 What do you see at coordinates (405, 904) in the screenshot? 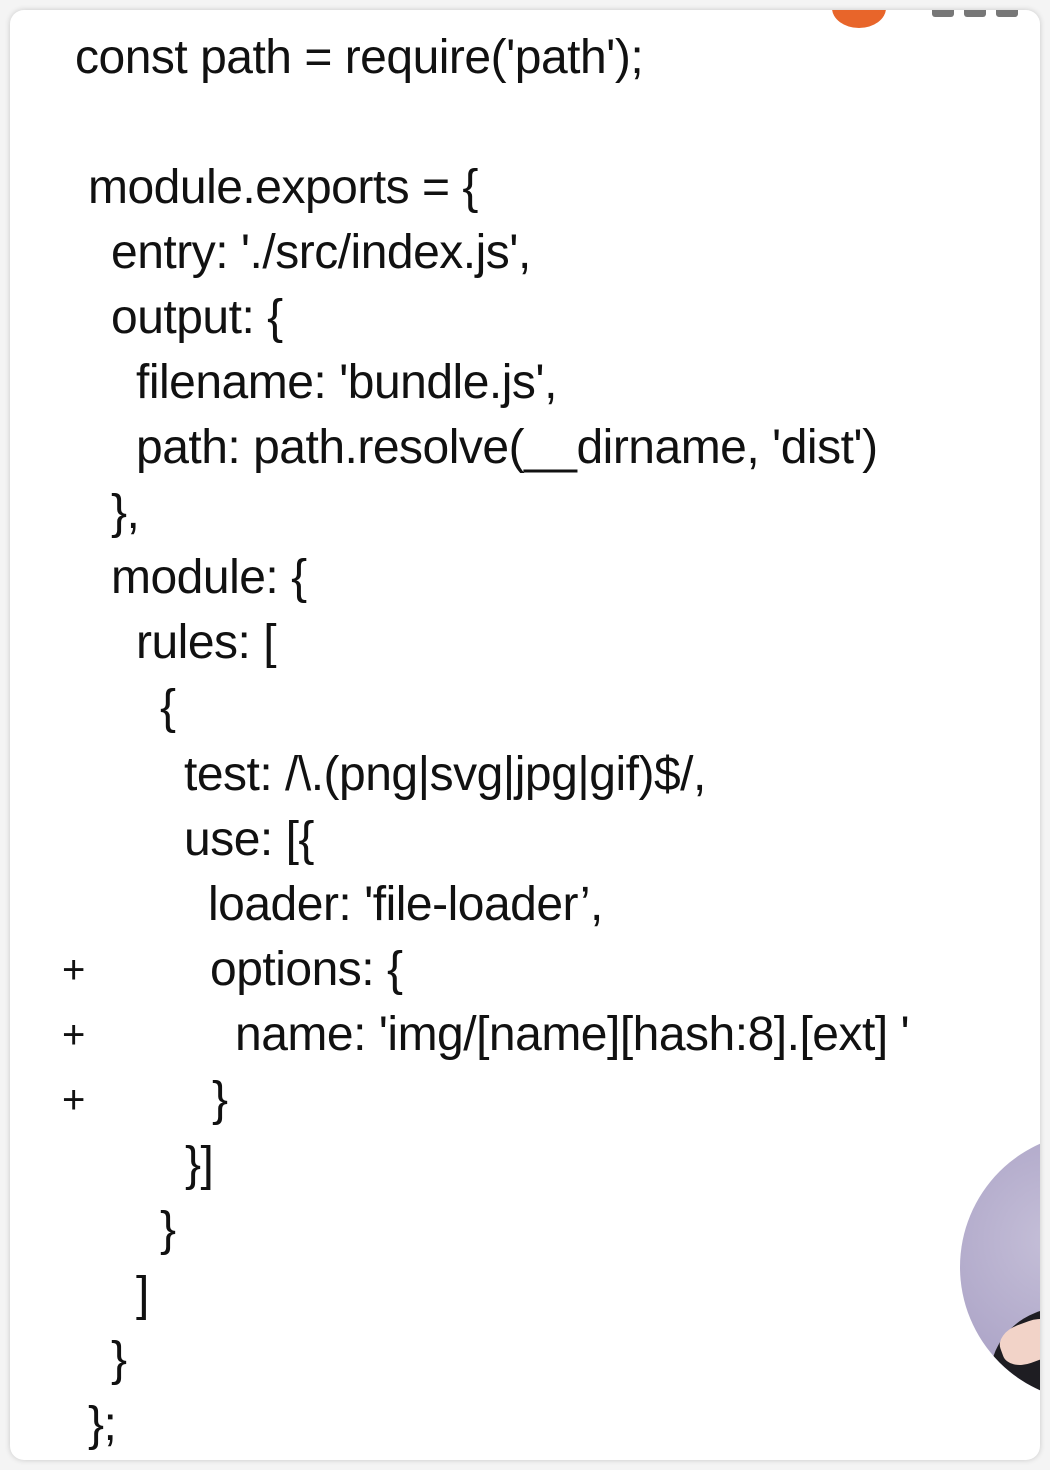
I see `code-line: loader: 'file-loader’,` at bounding box center [405, 904].